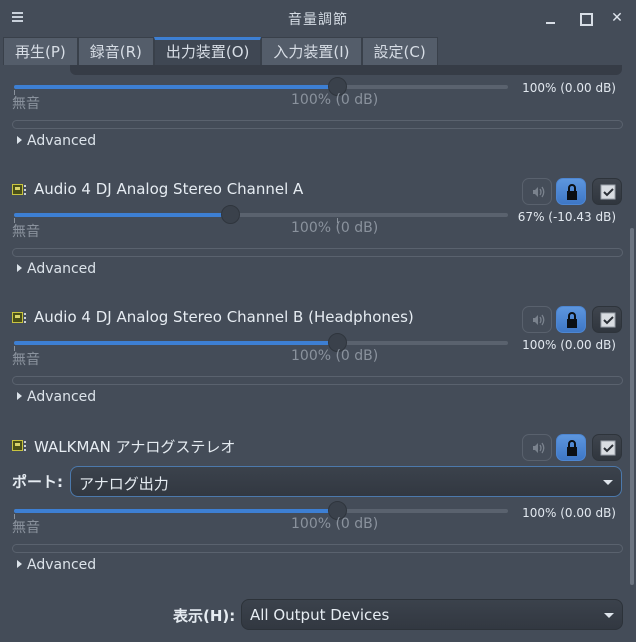 The height and width of the screenshot is (642, 636). Describe the element at coordinates (135, 447) in the screenshot. I see `device-name: WALKMAN アナログステレオ` at that location.